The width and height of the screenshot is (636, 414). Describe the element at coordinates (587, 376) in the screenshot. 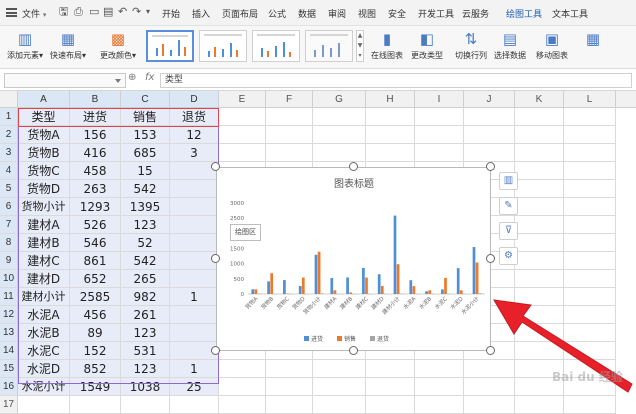

I see `watermark: Bai du 经验` at that location.